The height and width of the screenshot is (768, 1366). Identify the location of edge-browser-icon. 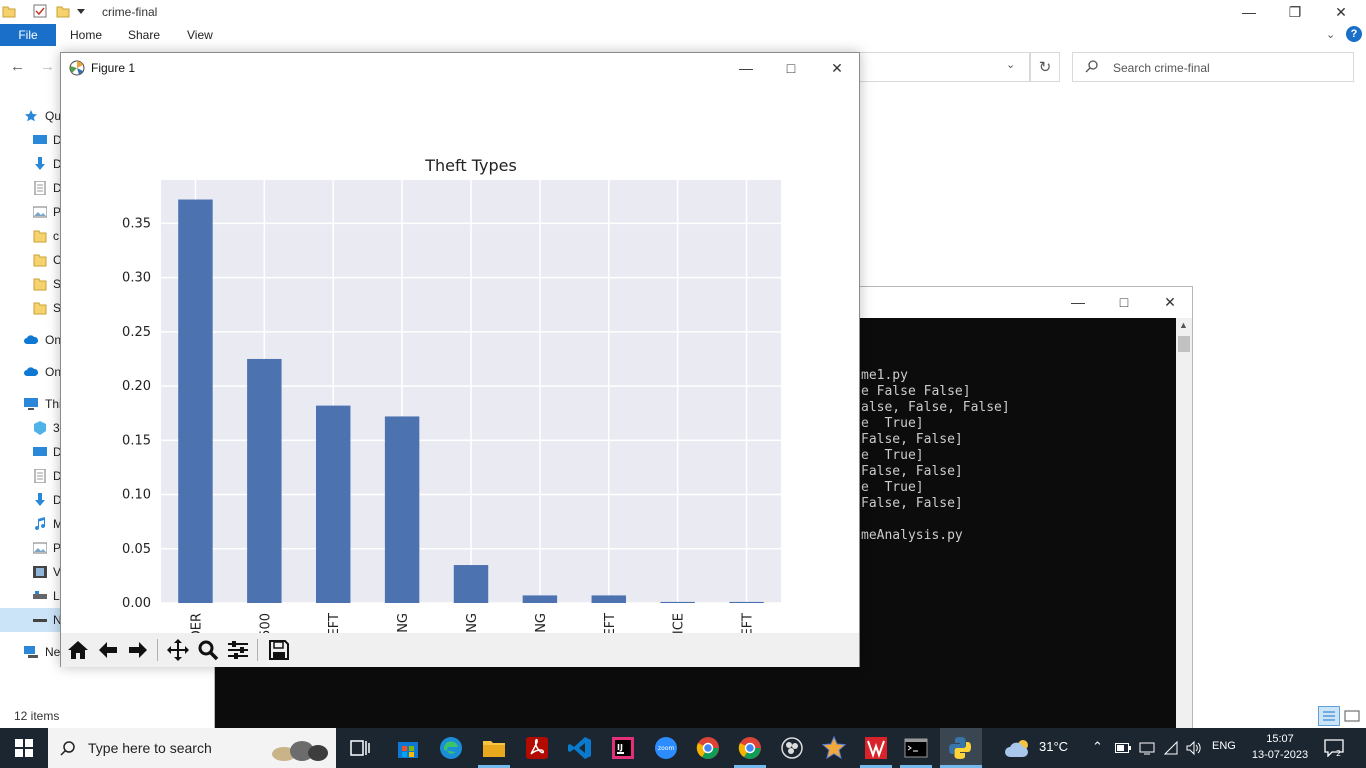
(451, 748).